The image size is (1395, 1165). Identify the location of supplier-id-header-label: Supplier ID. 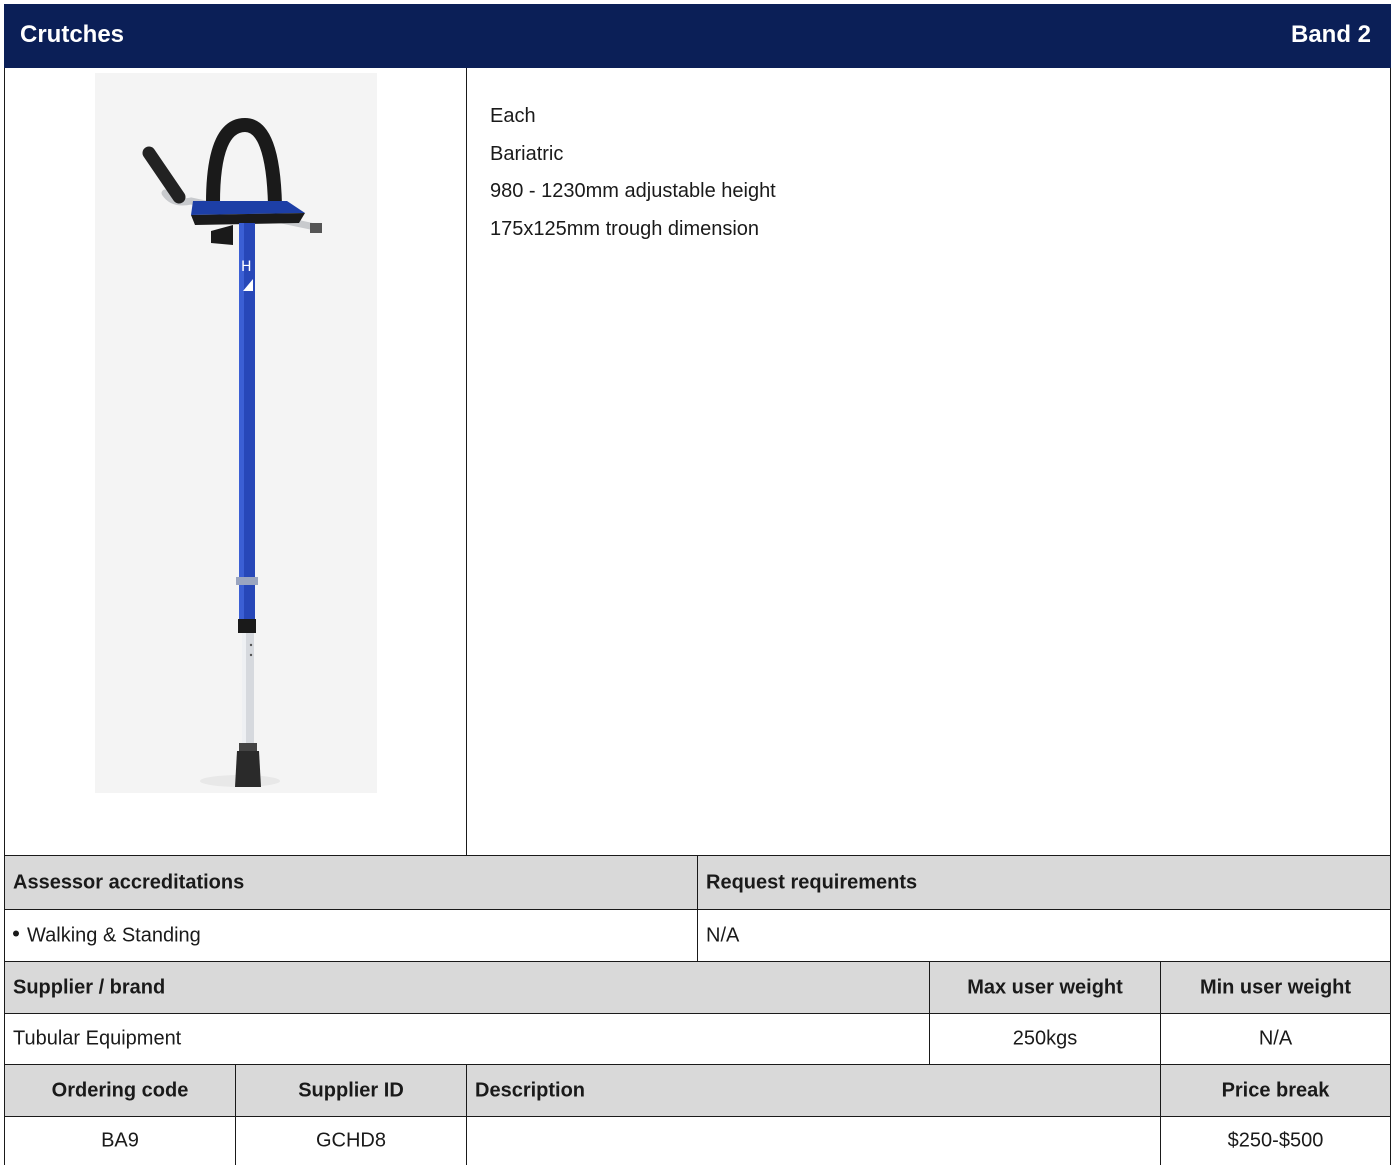
(351, 1090).